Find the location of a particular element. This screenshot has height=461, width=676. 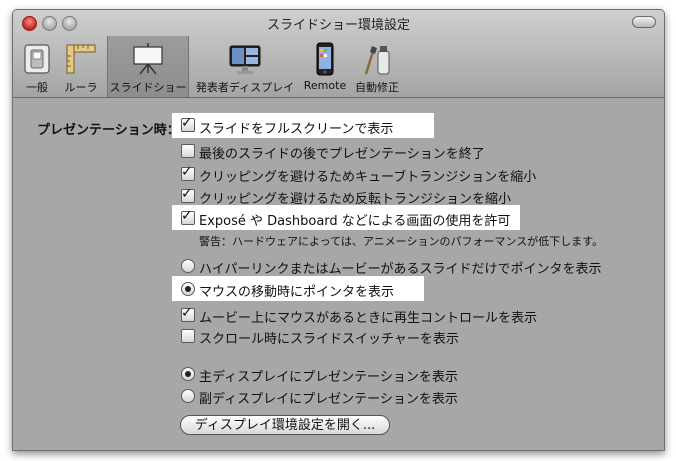

option-label: スライドをフルスクリーンで表示 is located at coordinates (296, 129).